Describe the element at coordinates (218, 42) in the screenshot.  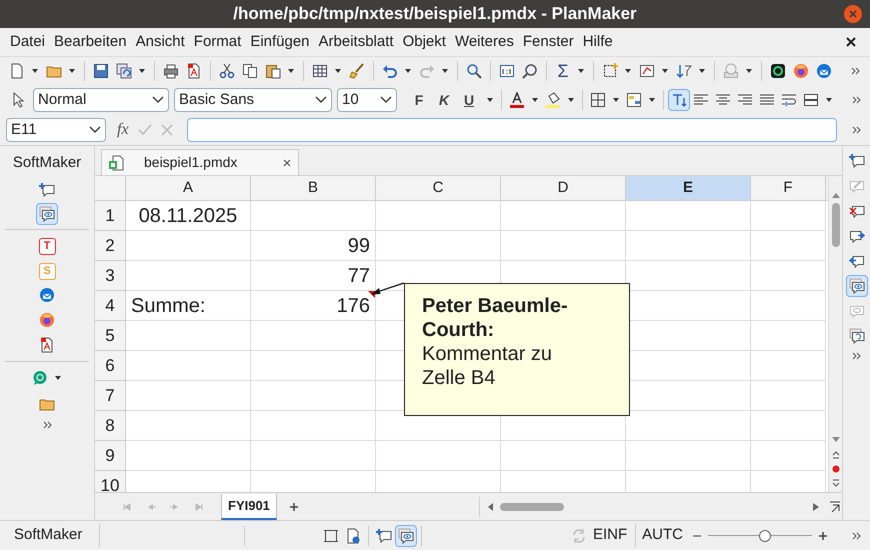
I see `menu-item: Format` at that location.